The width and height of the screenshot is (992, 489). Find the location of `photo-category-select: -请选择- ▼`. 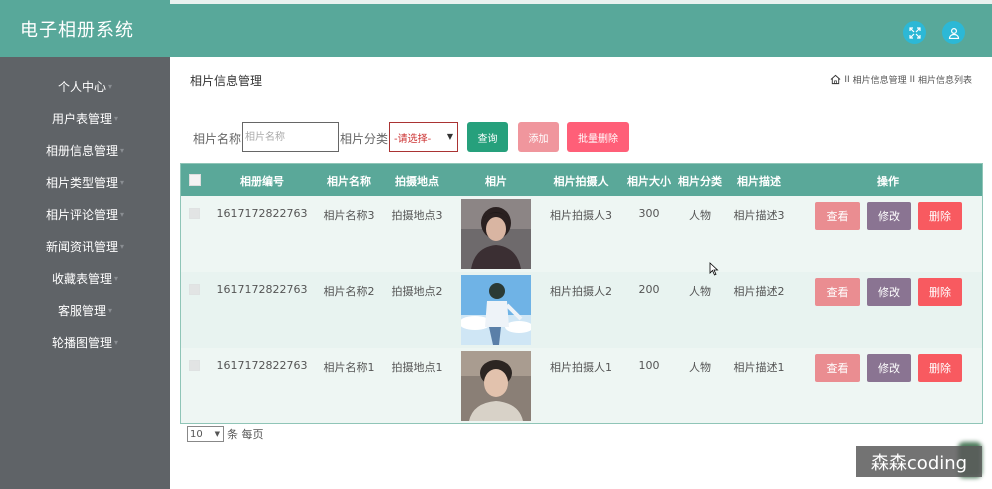

photo-category-select: -请选择- ▼ is located at coordinates (423, 137).